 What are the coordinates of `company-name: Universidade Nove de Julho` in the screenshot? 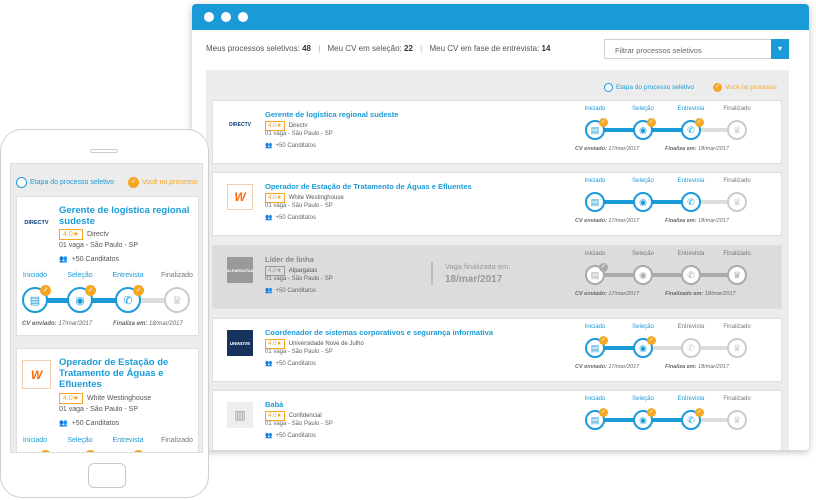 It's located at (326, 344).